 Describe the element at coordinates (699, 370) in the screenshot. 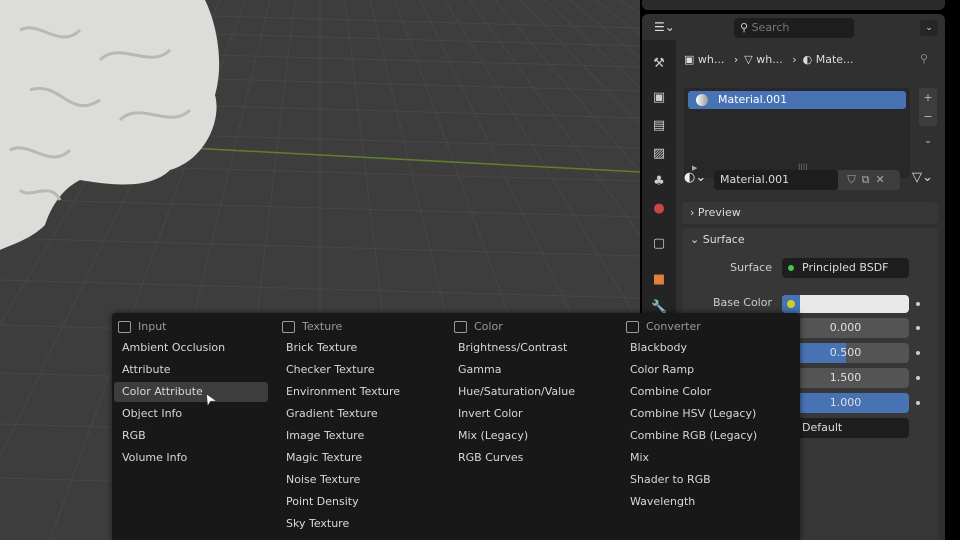

I see `menu-item: Color Ramp` at that location.